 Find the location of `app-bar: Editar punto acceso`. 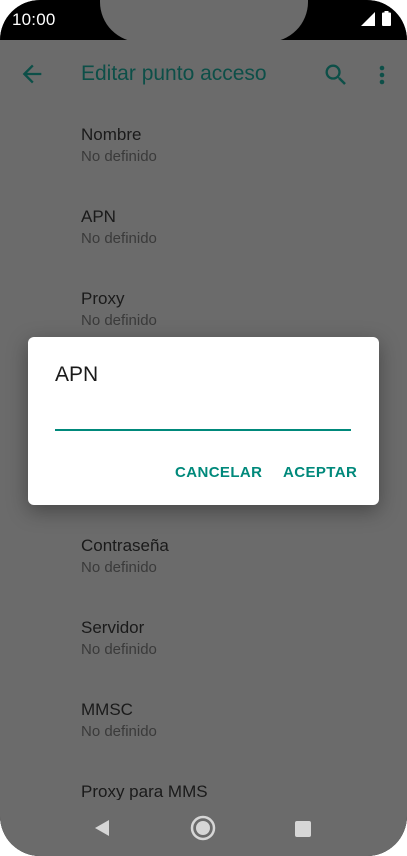

app-bar: Editar punto acceso is located at coordinates (203, 74).